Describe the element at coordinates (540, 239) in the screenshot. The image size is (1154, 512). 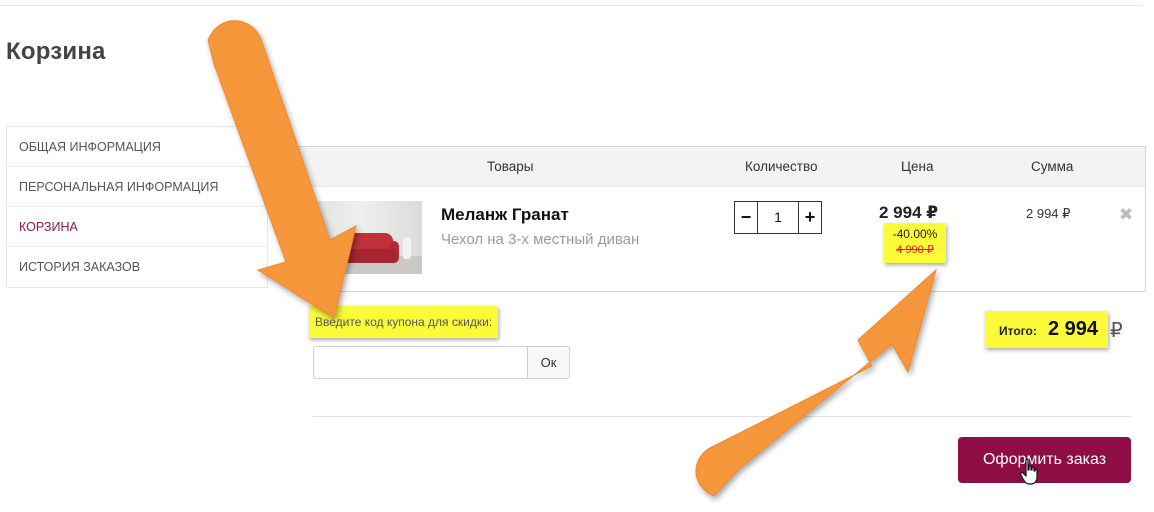
I see `product-description: Чехол на 3-х местный диван` at that location.